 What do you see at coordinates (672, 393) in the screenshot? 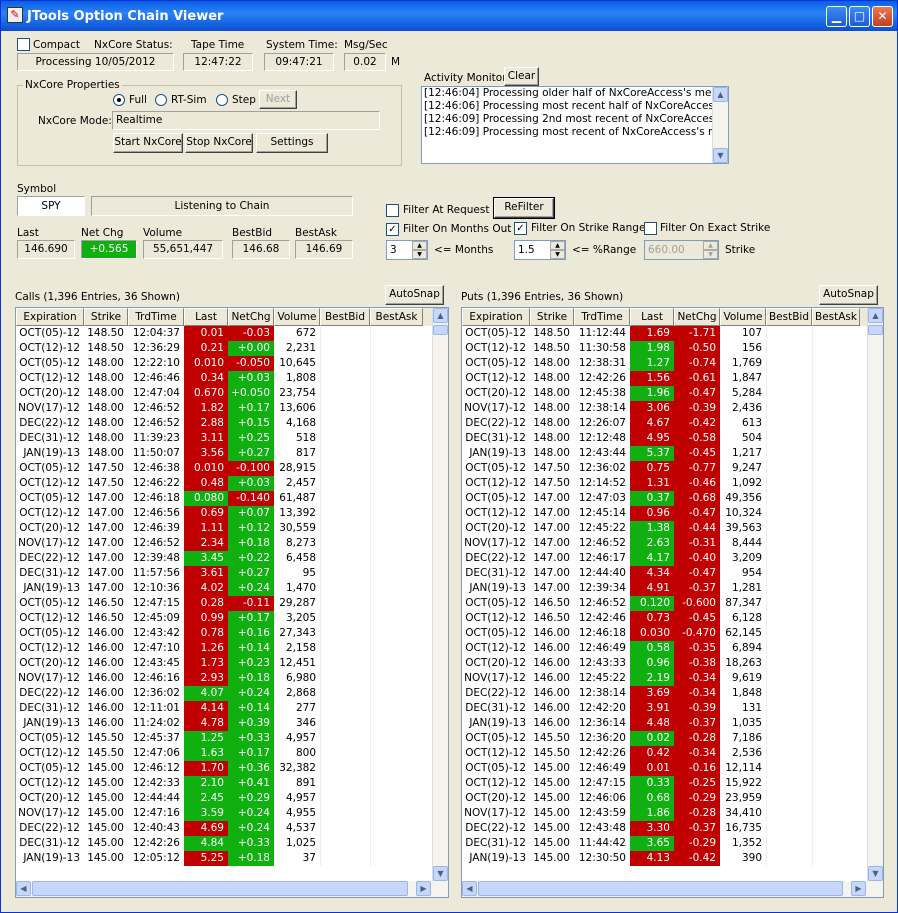
I see `table-row: OCT(20)-12 148.00 12:45:38 1.96 -0.47 5,284` at bounding box center [672, 393].